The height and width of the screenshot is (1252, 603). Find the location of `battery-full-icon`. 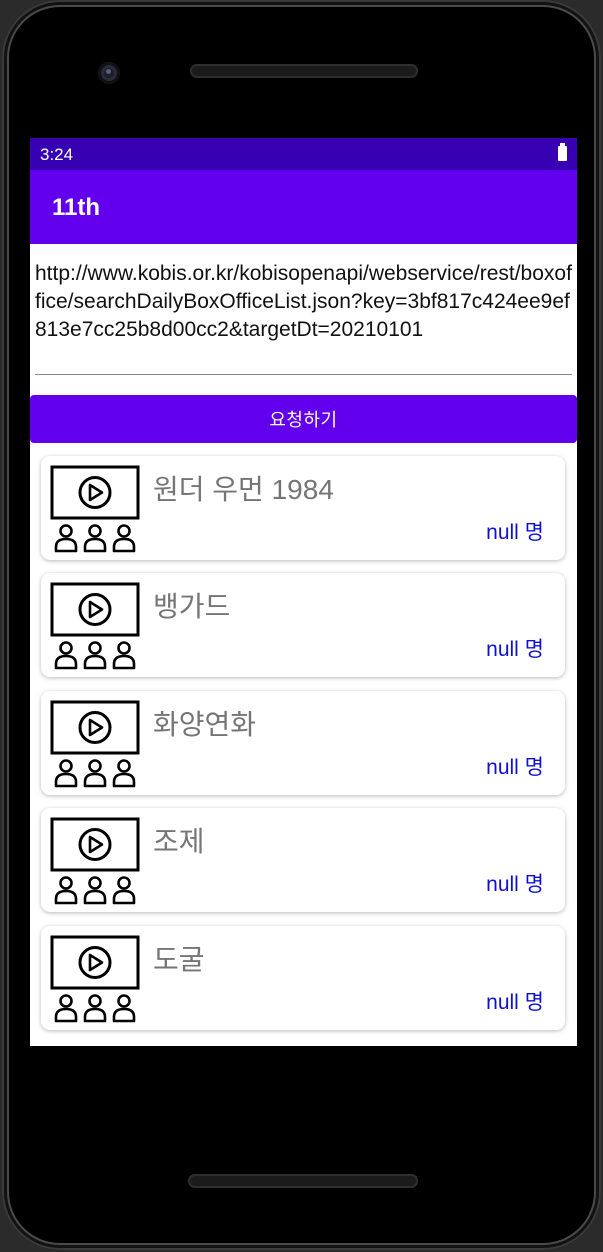

battery-full-icon is located at coordinates (562, 152).